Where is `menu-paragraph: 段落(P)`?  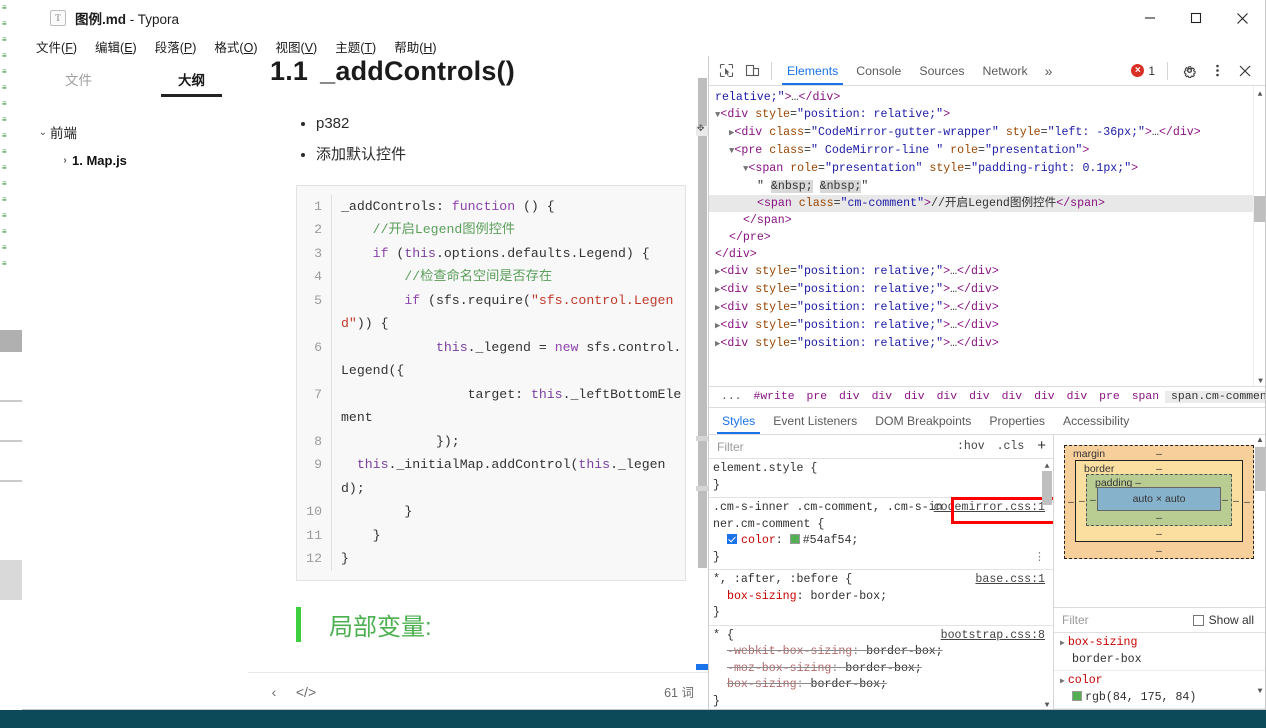
menu-paragraph: 段落(P) is located at coordinates (176, 46).